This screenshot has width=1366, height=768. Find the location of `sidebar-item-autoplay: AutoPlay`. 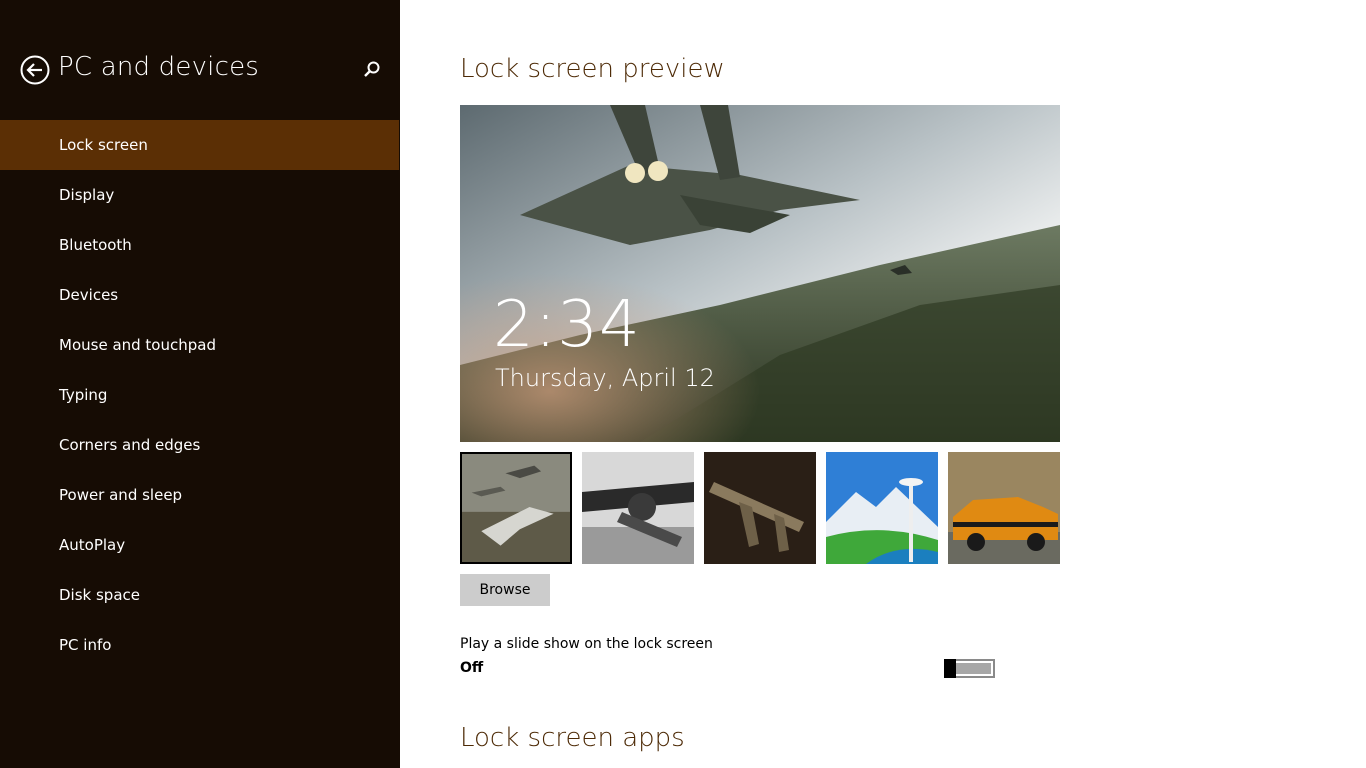

sidebar-item-autoplay: AutoPlay is located at coordinates (199, 545).